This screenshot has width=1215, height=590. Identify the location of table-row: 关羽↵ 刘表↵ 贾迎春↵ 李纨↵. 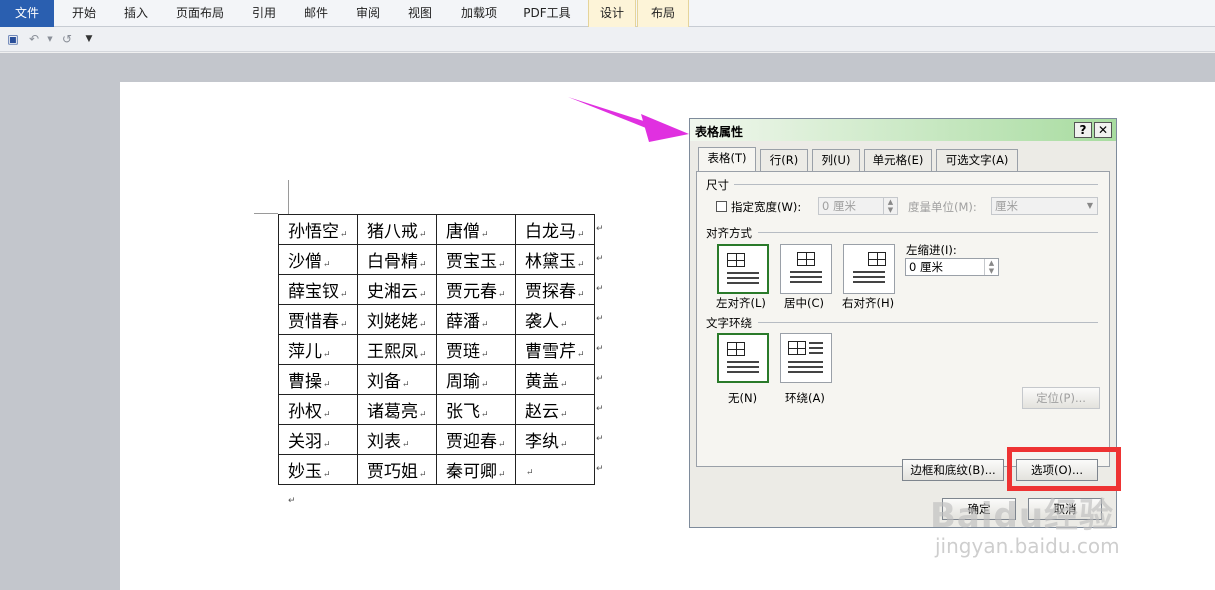
(436, 439).